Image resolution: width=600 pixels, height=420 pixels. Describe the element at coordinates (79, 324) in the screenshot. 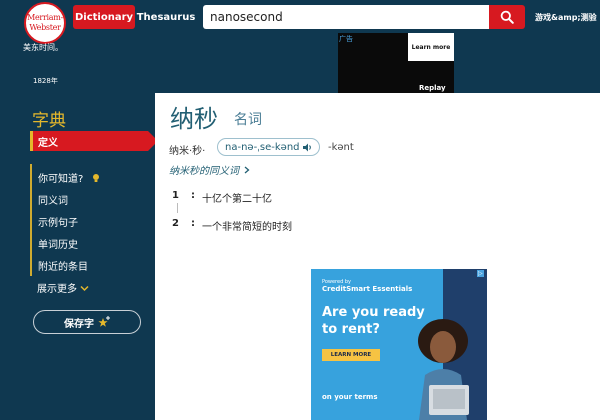

I see `save-word-label: 保存字` at that location.